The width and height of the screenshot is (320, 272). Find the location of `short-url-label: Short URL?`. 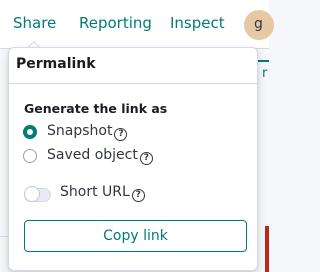

short-url-label: Short URL? is located at coordinates (102, 193).